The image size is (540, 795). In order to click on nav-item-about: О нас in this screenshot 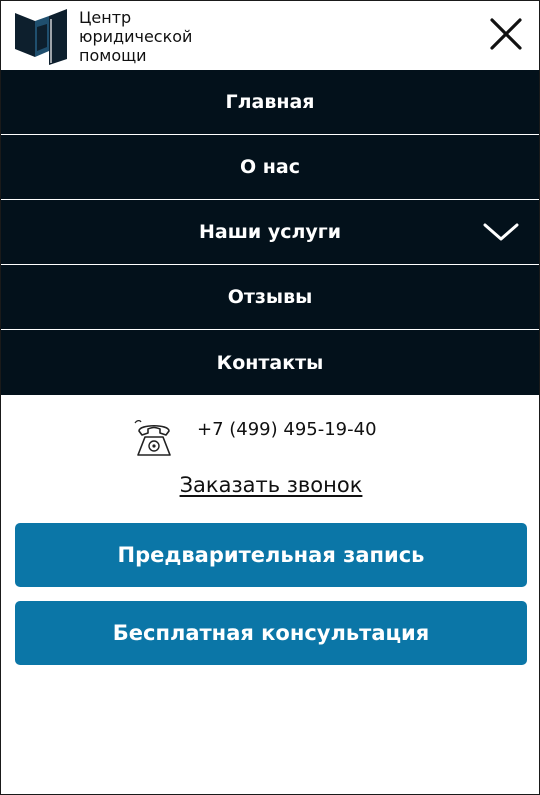, I will do `click(270, 167)`.